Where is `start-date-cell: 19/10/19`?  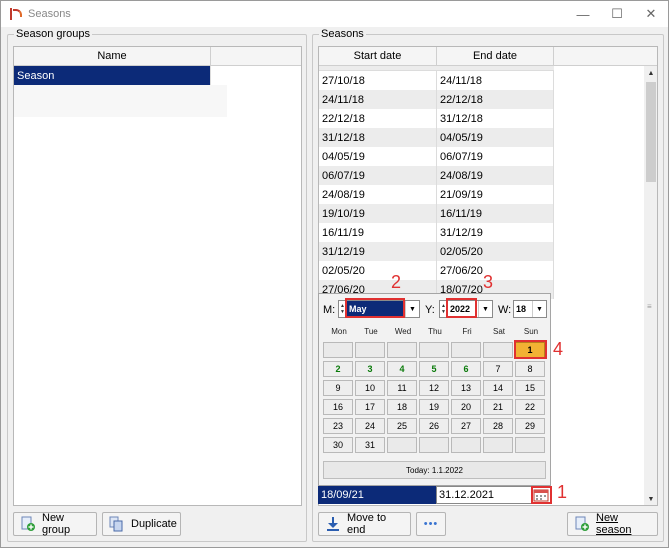
start-date-cell: 19/10/19 is located at coordinates (378, 213).